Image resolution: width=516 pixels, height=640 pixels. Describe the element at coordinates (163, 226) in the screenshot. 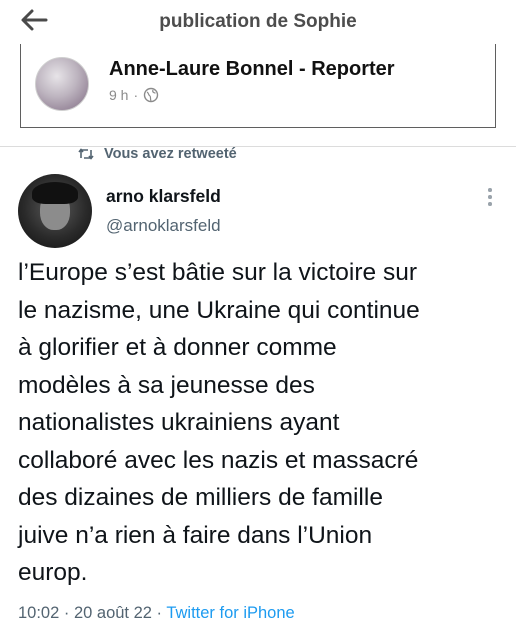

I see `tweet-author-handle: @arnoklarsfeld` at that location.